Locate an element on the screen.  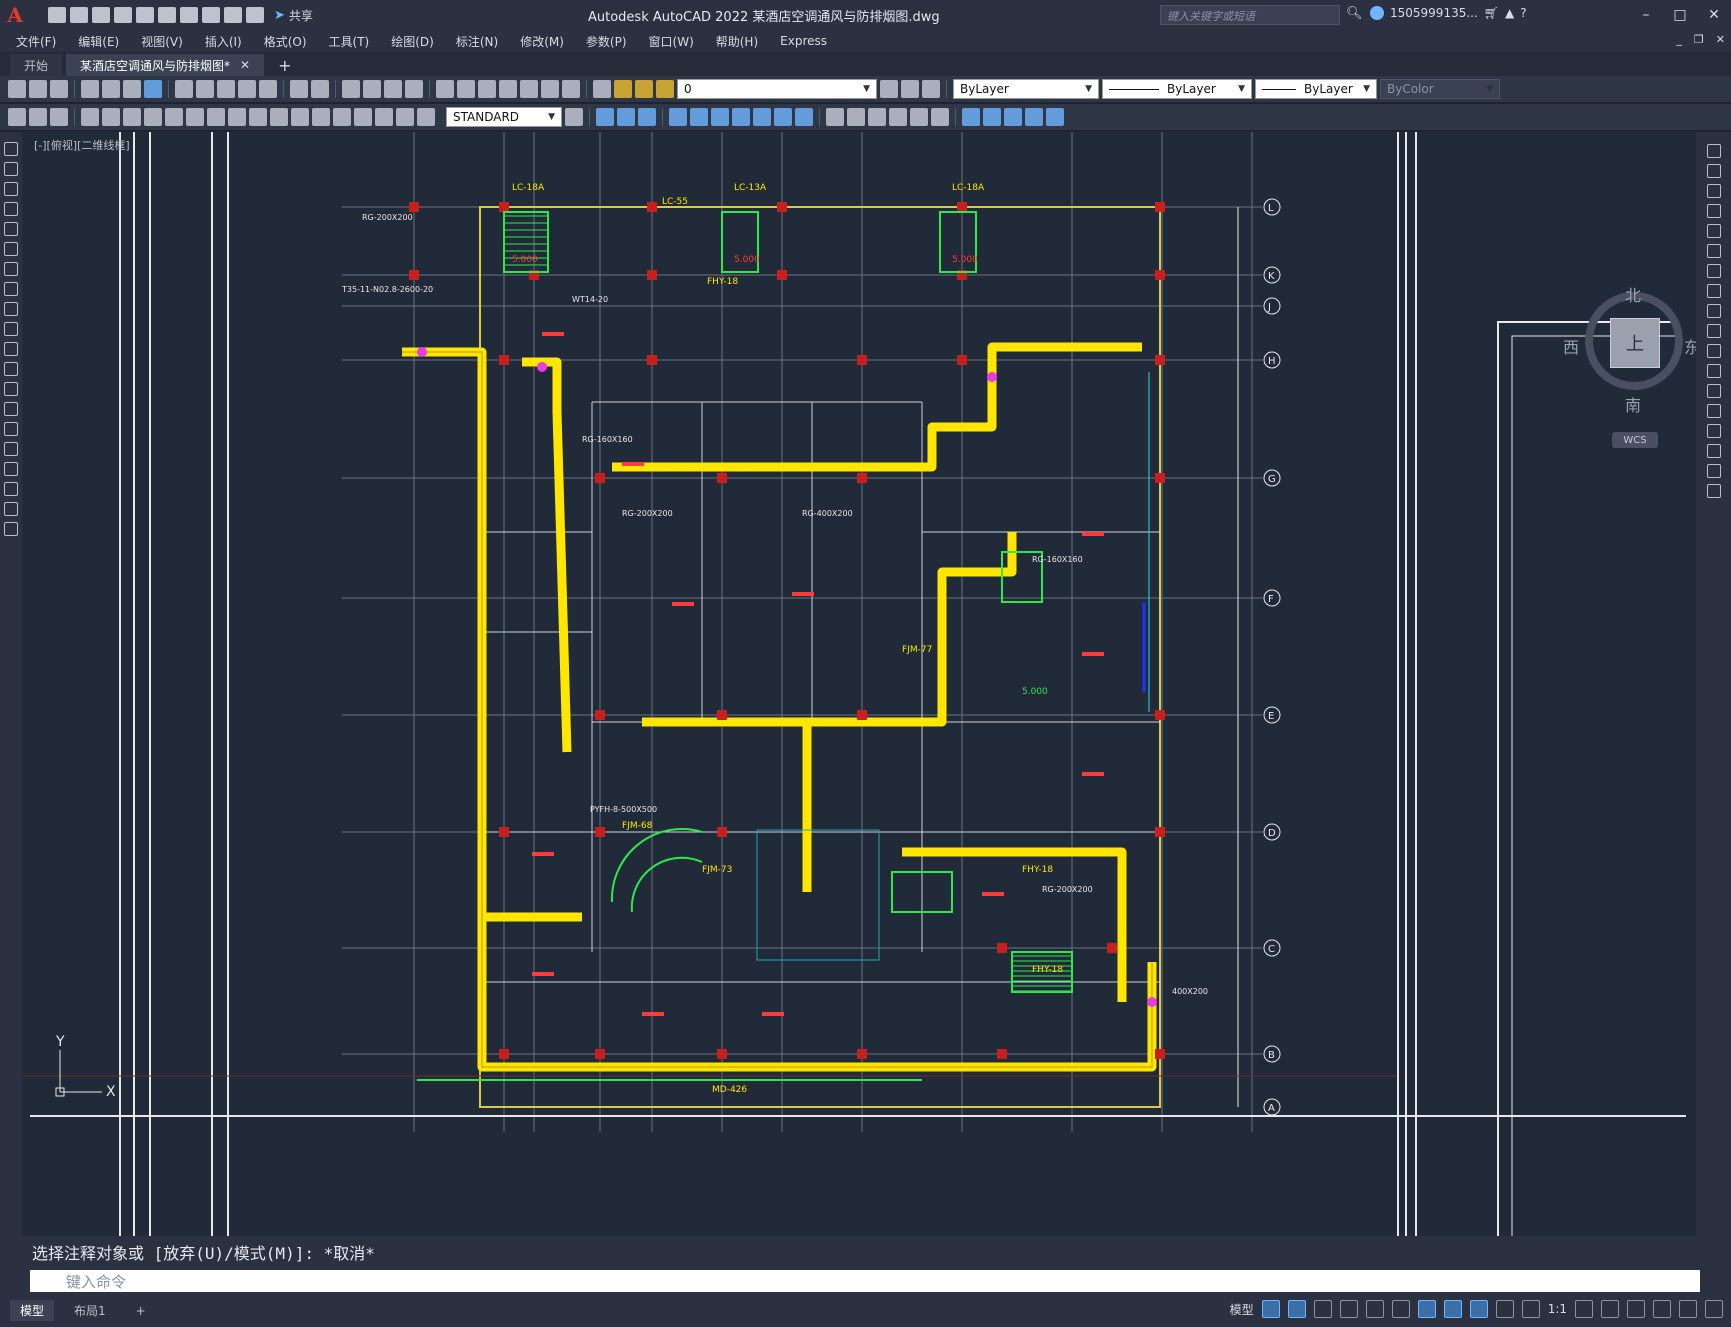
lineweight-icon is located at coordinates (1452, 1309).